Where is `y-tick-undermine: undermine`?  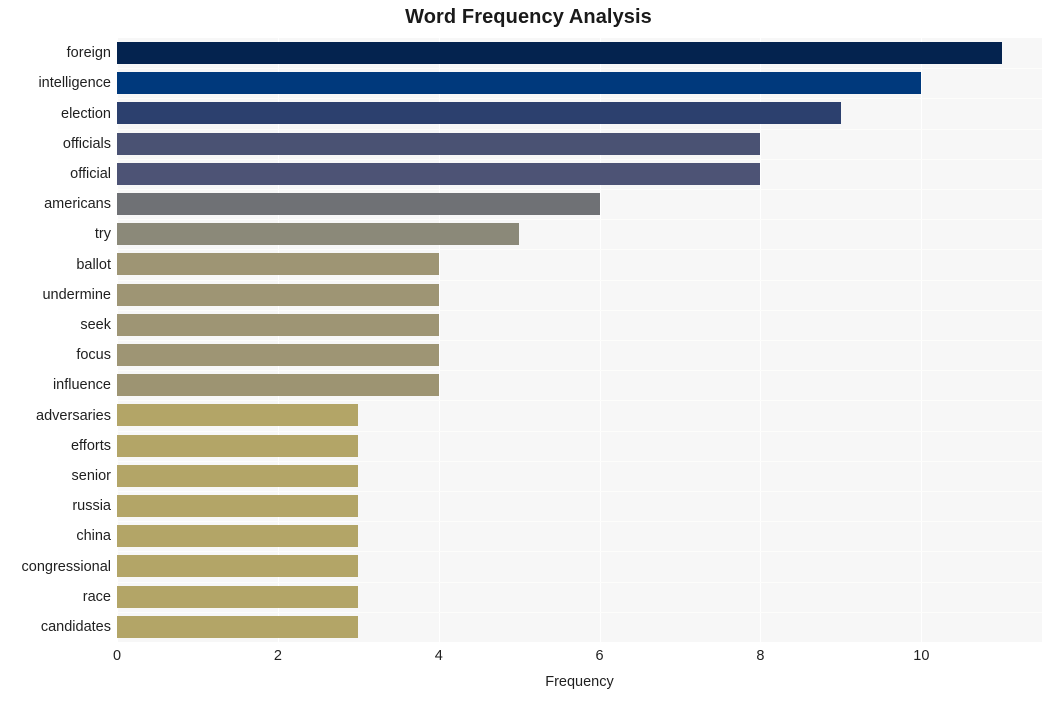
y-tick-undermine: undermine is located at coordinates (76, 294).